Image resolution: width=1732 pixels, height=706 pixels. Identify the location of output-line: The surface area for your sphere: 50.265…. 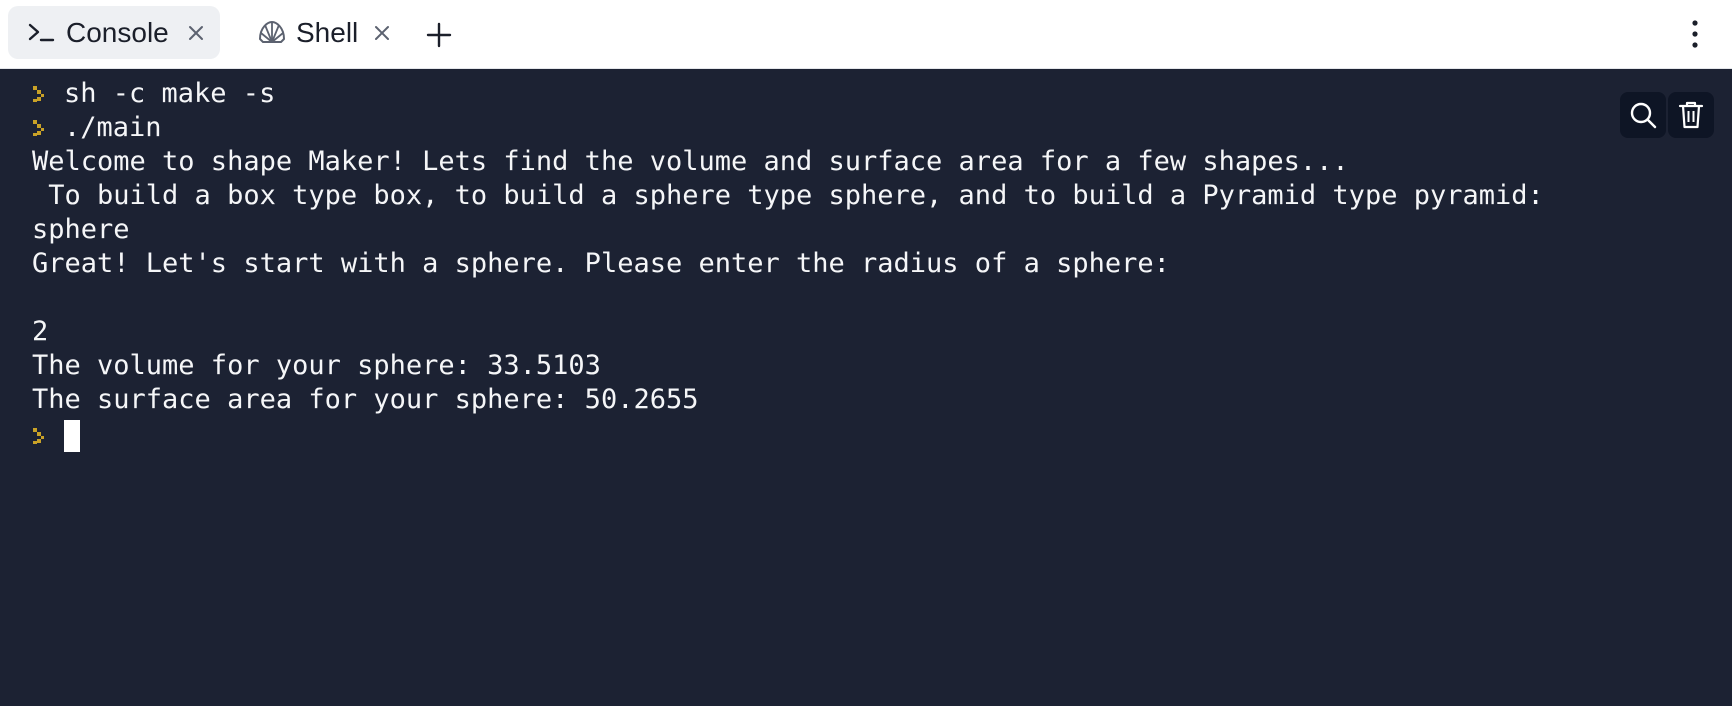
(788, 400).